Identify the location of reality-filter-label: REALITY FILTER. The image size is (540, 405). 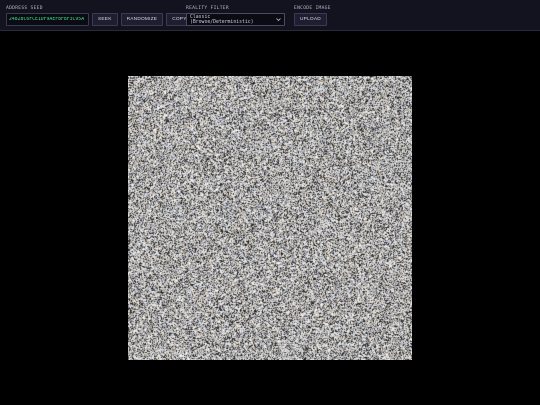
(207, 8).